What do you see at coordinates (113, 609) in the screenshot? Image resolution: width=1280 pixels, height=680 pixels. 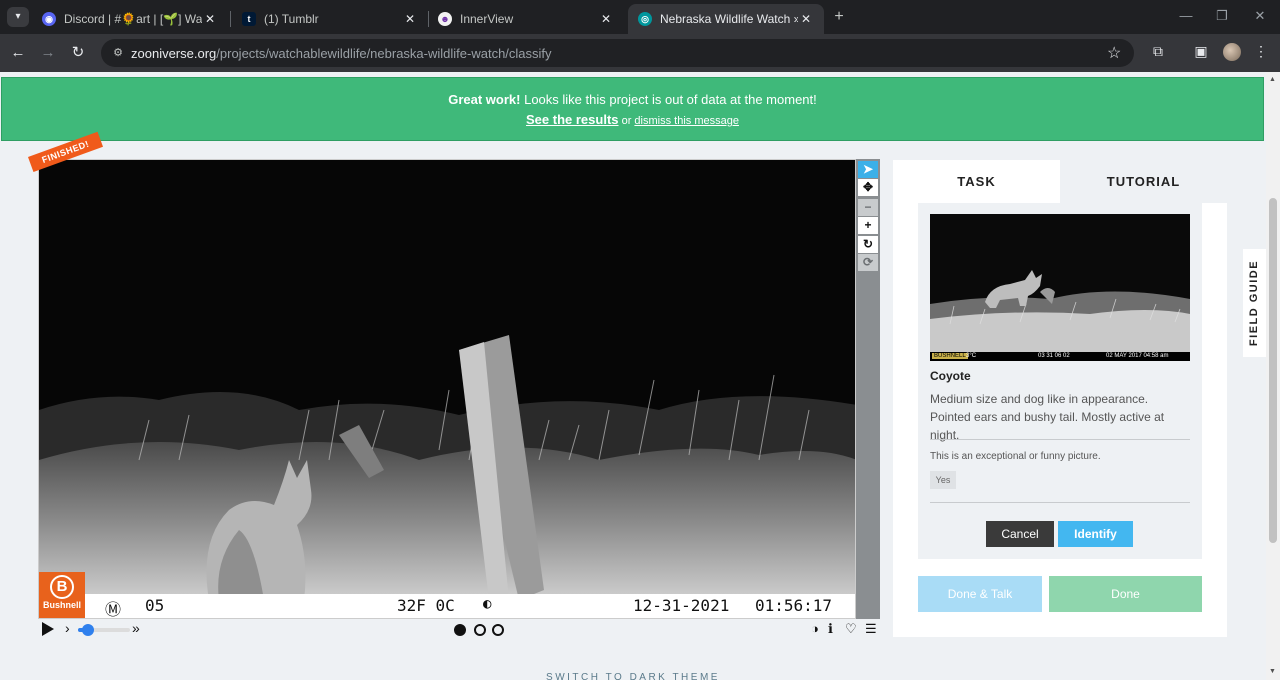 I see `camera-mode: Ⓜ` at bounding box center [113, 609].